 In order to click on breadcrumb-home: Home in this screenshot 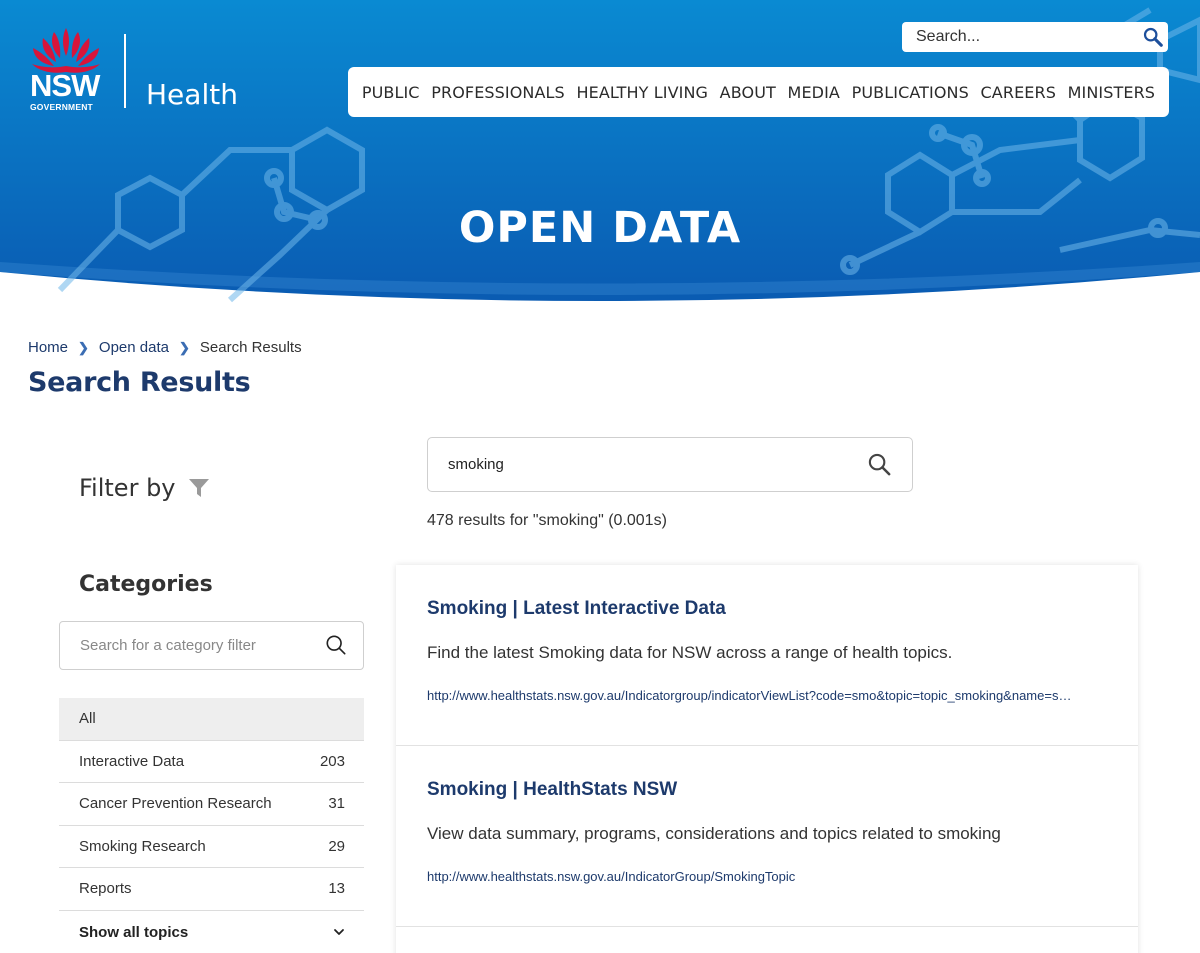, I will do `click(48, 347)`.